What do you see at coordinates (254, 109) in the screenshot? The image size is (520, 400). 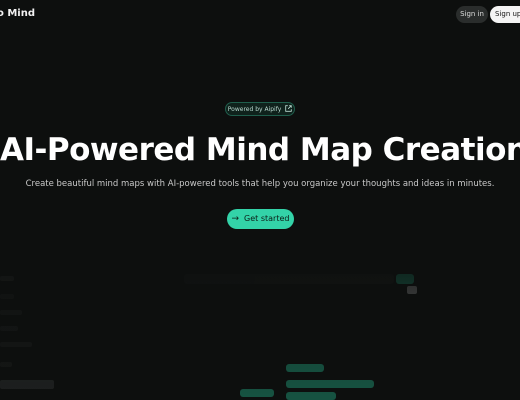 I see `badge-label: Powered by Aipify` at bounding box center [254, 109].